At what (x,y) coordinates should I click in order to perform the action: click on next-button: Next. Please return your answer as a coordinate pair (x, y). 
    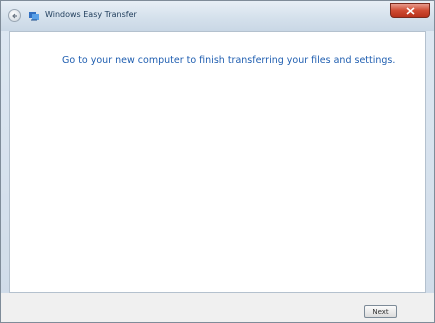
    Looking at the image, I should click on (380, 311).